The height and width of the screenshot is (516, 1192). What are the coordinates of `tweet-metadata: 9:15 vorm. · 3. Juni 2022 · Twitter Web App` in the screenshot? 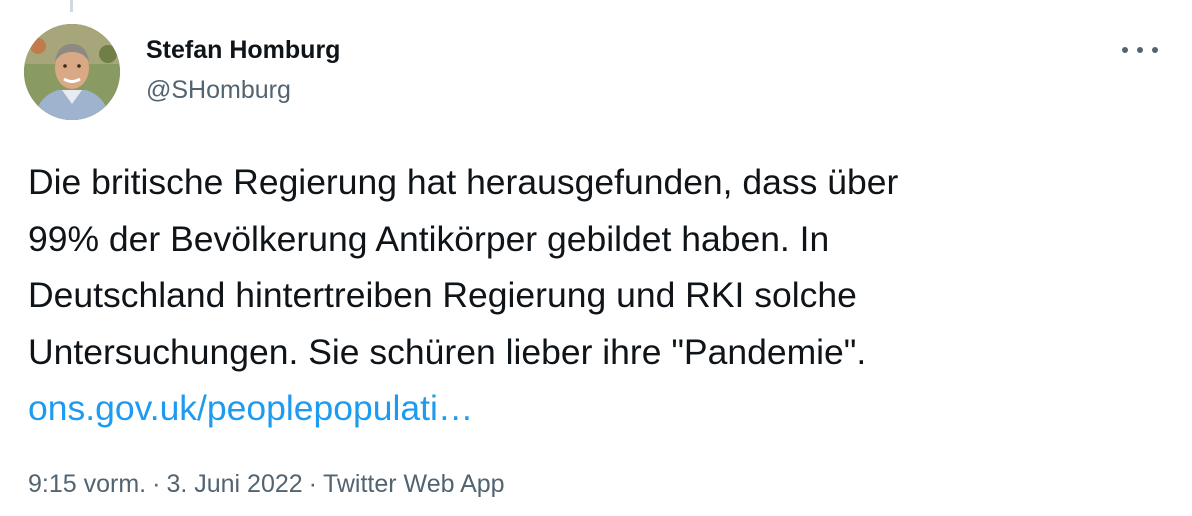 It's located at (266, 484).